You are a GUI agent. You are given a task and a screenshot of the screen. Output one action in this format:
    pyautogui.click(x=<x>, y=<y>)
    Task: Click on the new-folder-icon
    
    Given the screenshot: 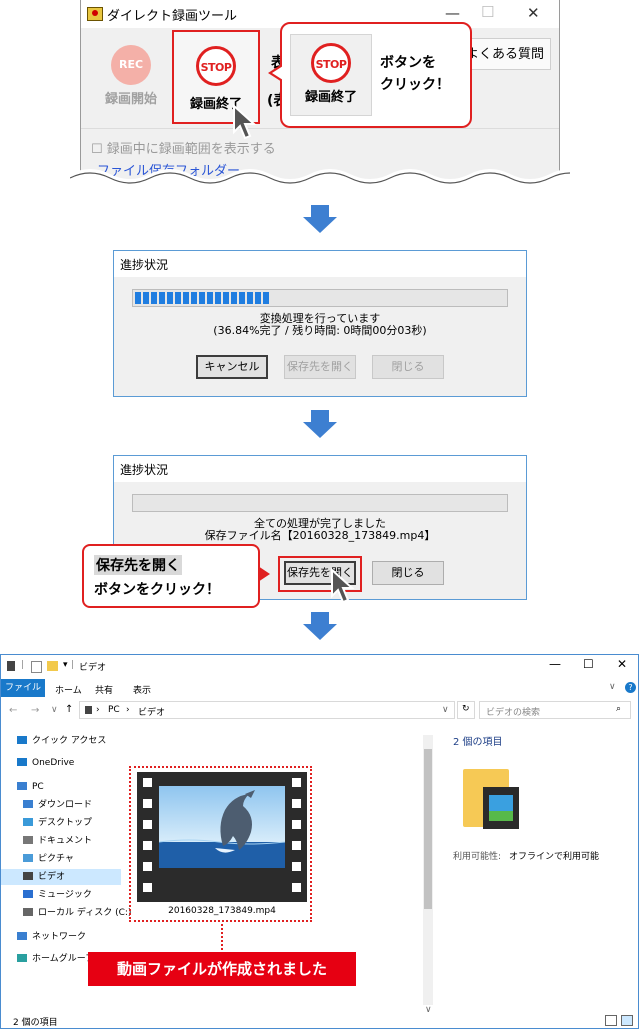 What is the action you would take?
    pyautogui.click(x=52, y=666)
    